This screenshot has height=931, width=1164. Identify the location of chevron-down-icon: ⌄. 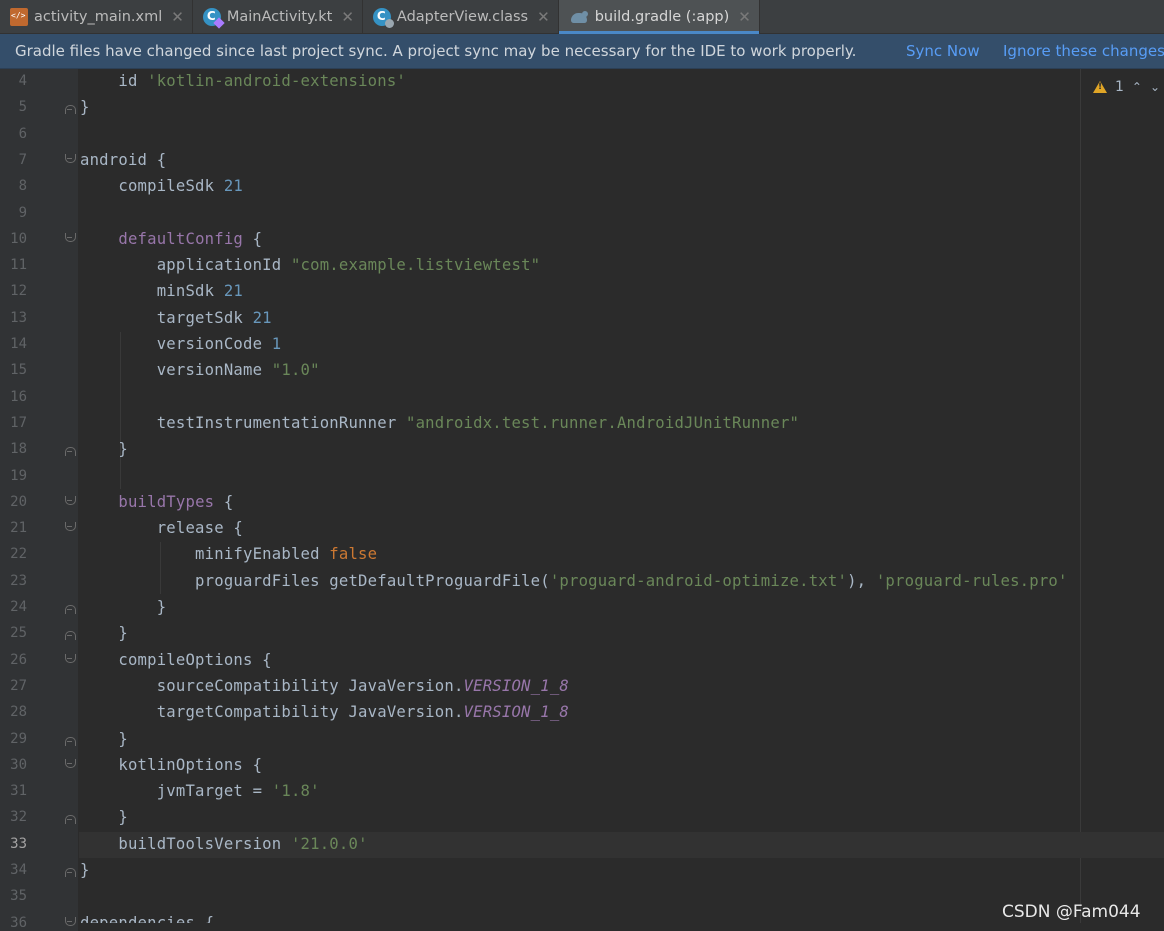
(1155, 87).